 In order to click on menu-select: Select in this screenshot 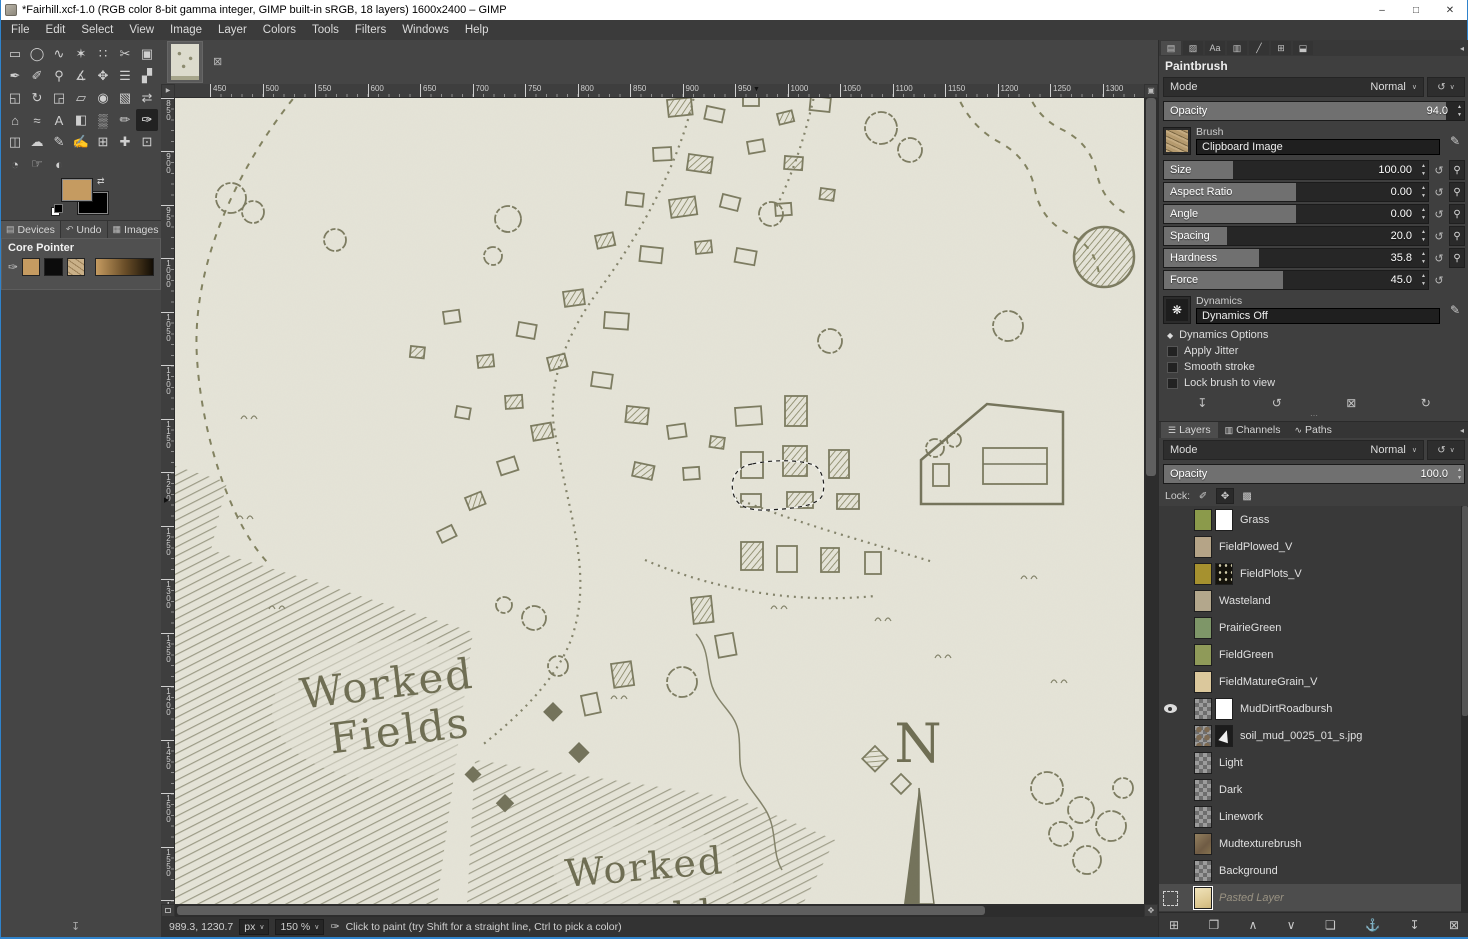, I will do `click(97, 30)`.